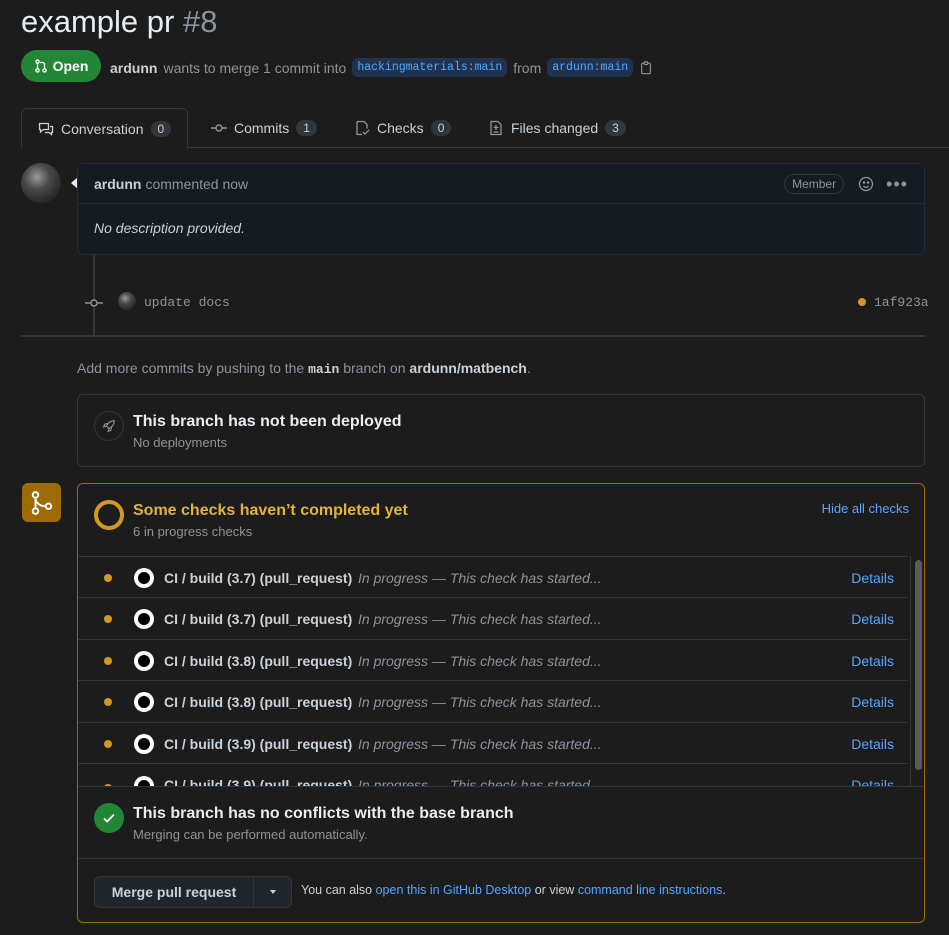  Describe the element at coordinates (866, 184) in the screenshot. I see `smiley-icon` at that location.